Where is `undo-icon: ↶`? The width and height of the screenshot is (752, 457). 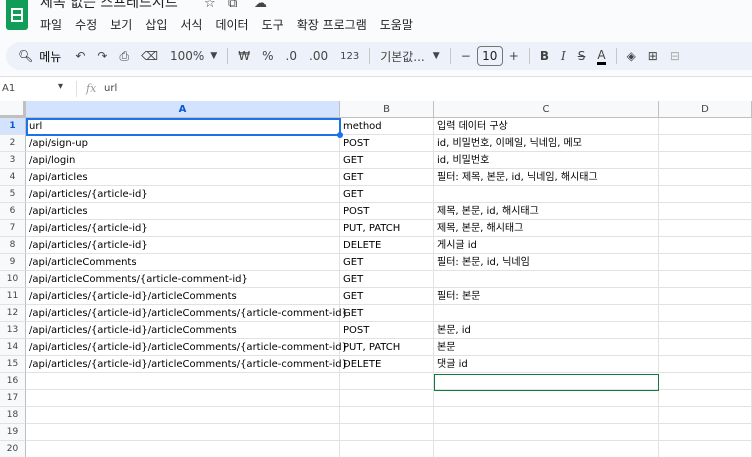 undo-icon: ↶ is located at coordinates (80, 56).